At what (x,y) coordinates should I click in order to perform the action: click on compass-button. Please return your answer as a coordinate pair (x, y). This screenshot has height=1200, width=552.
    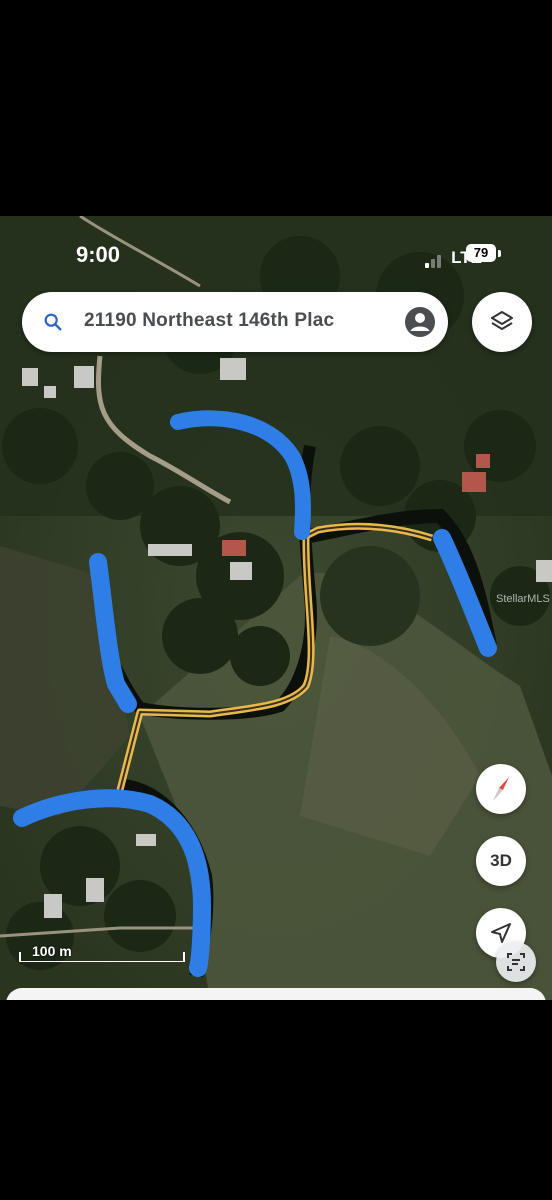
    Looking at the image, I should click on (501, 789).